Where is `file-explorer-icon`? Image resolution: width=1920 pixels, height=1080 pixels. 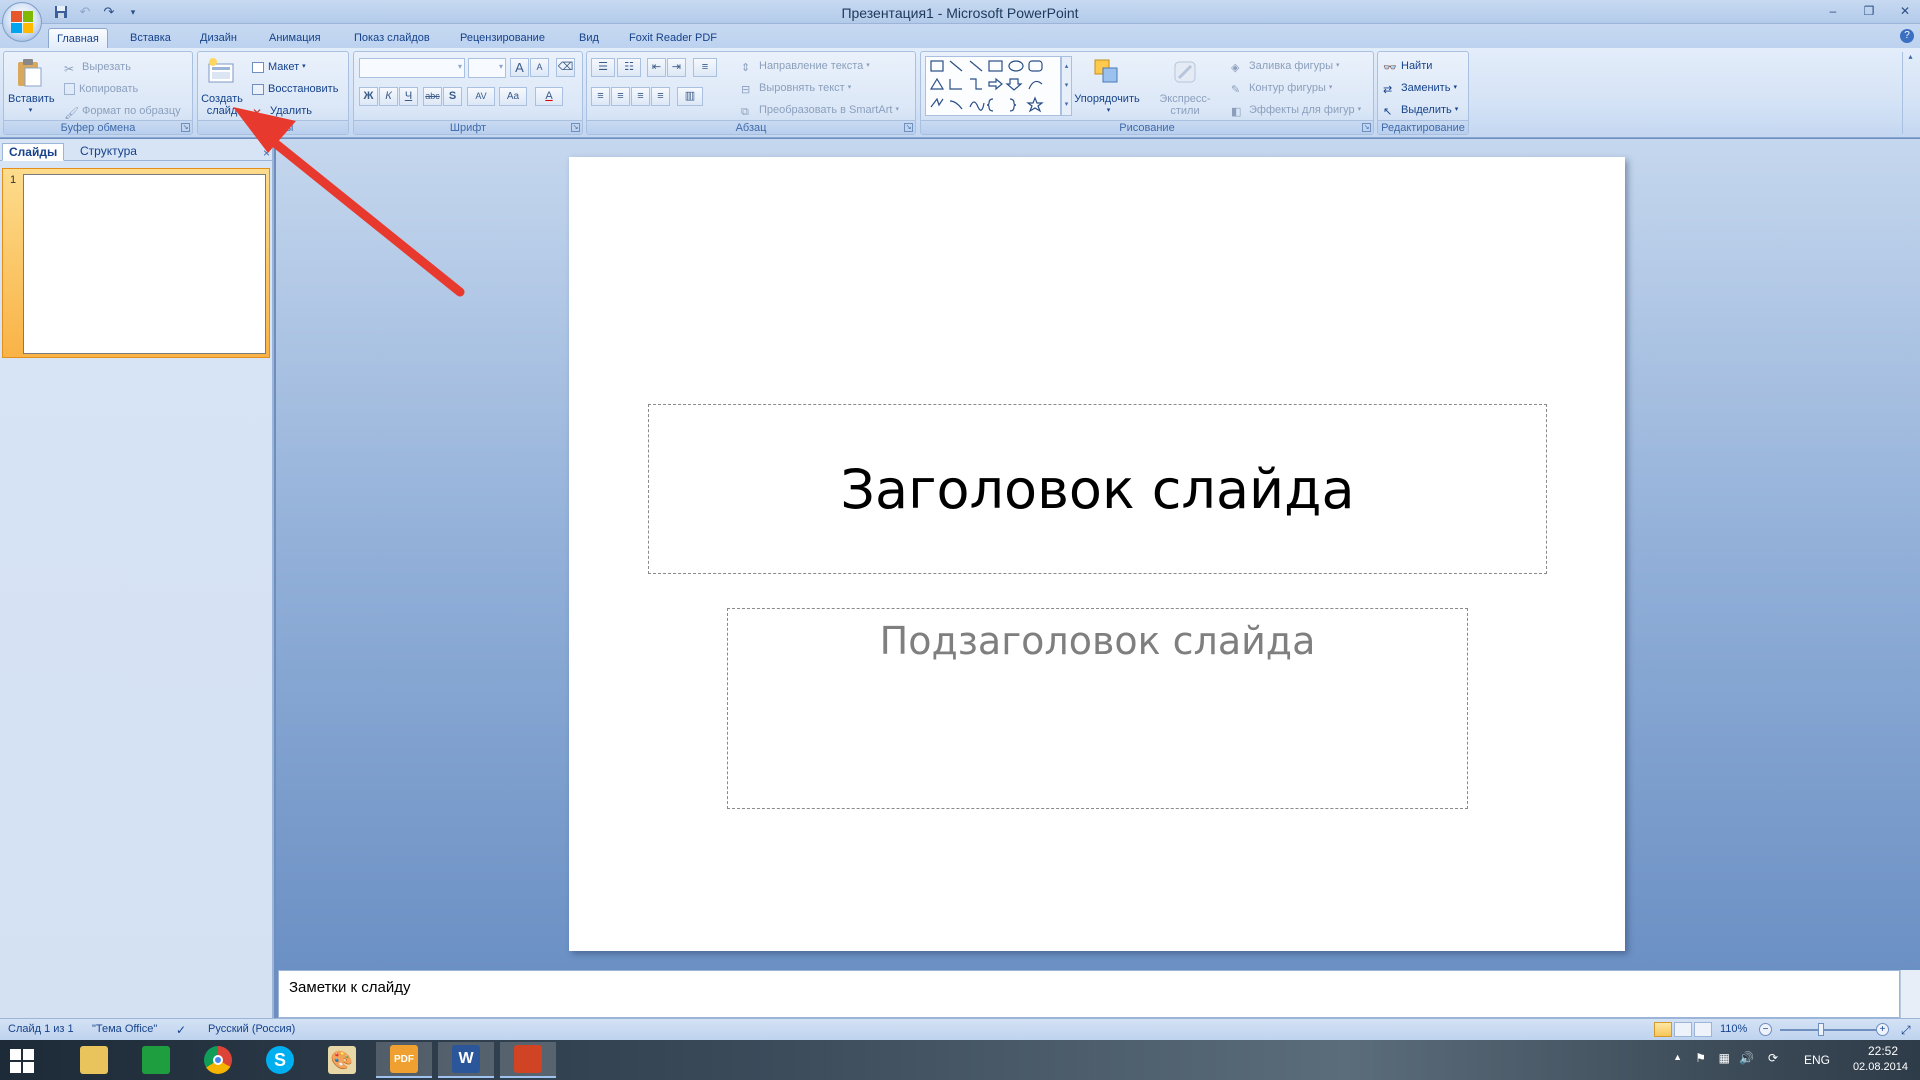 file-explorer-icon is located at coordinates (94, 1060).